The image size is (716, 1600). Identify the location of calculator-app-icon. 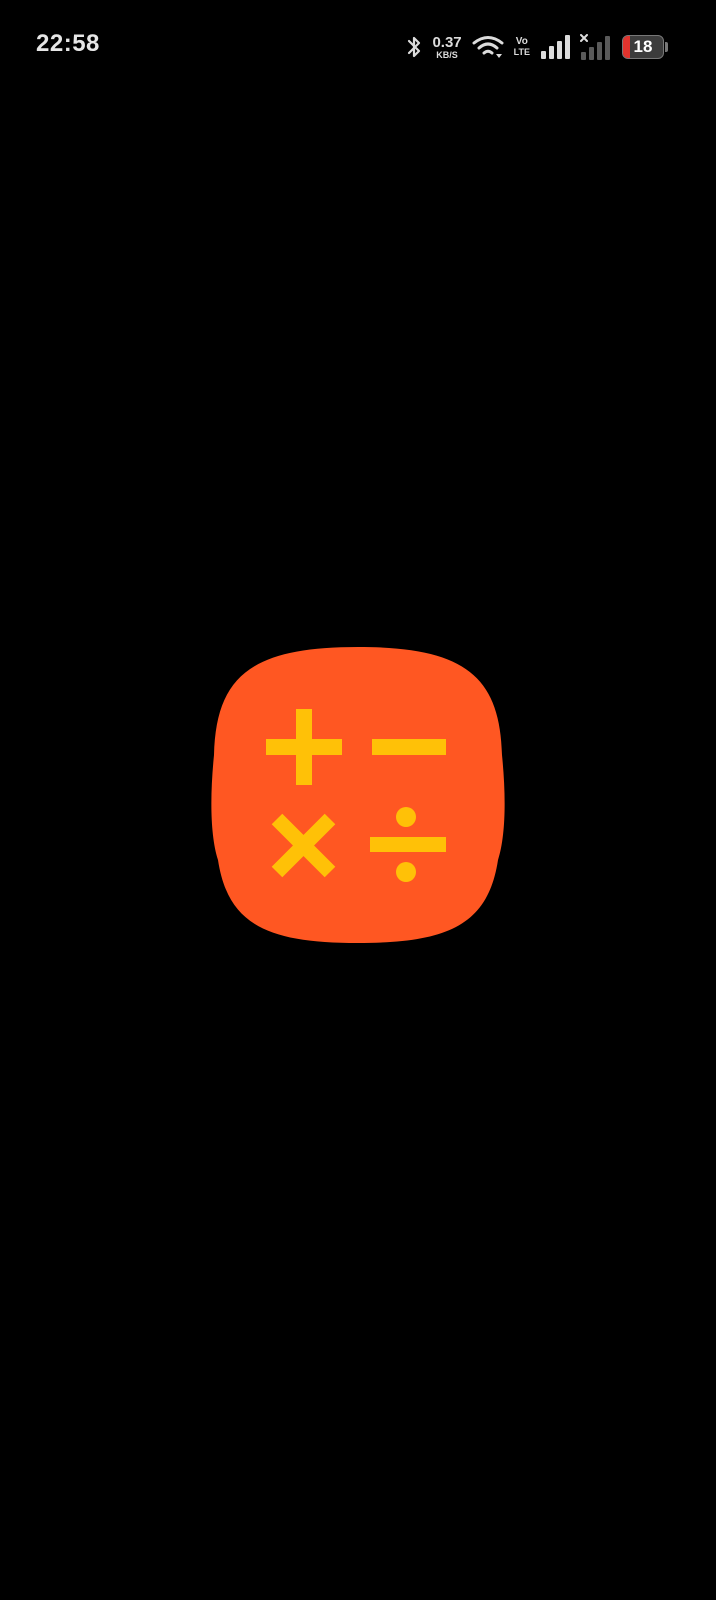
(358, 795).